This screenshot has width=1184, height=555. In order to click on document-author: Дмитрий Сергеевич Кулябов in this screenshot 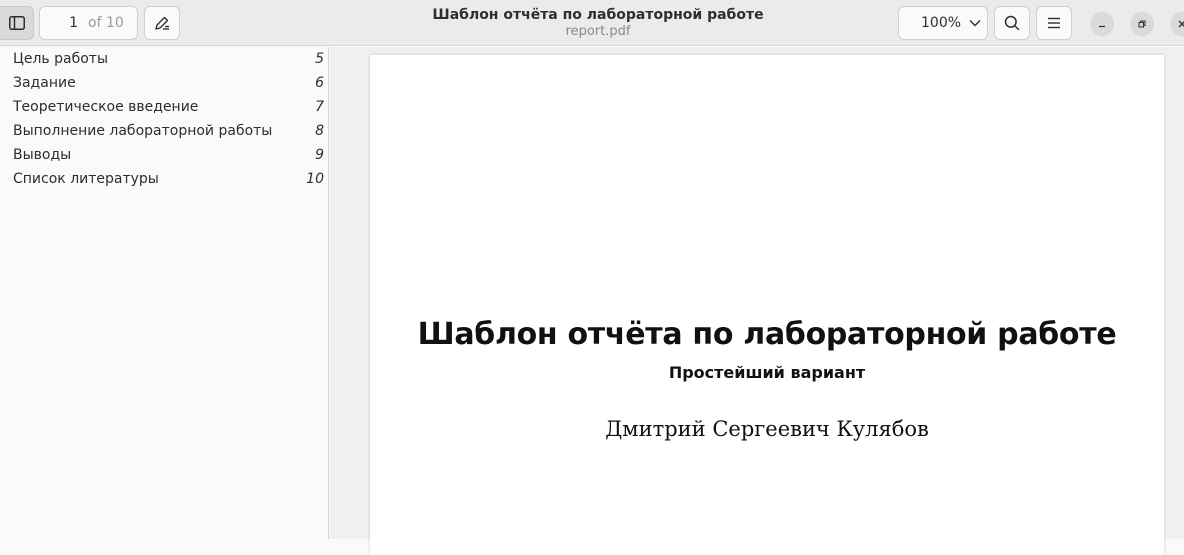, I will do `click(767, 429)`.